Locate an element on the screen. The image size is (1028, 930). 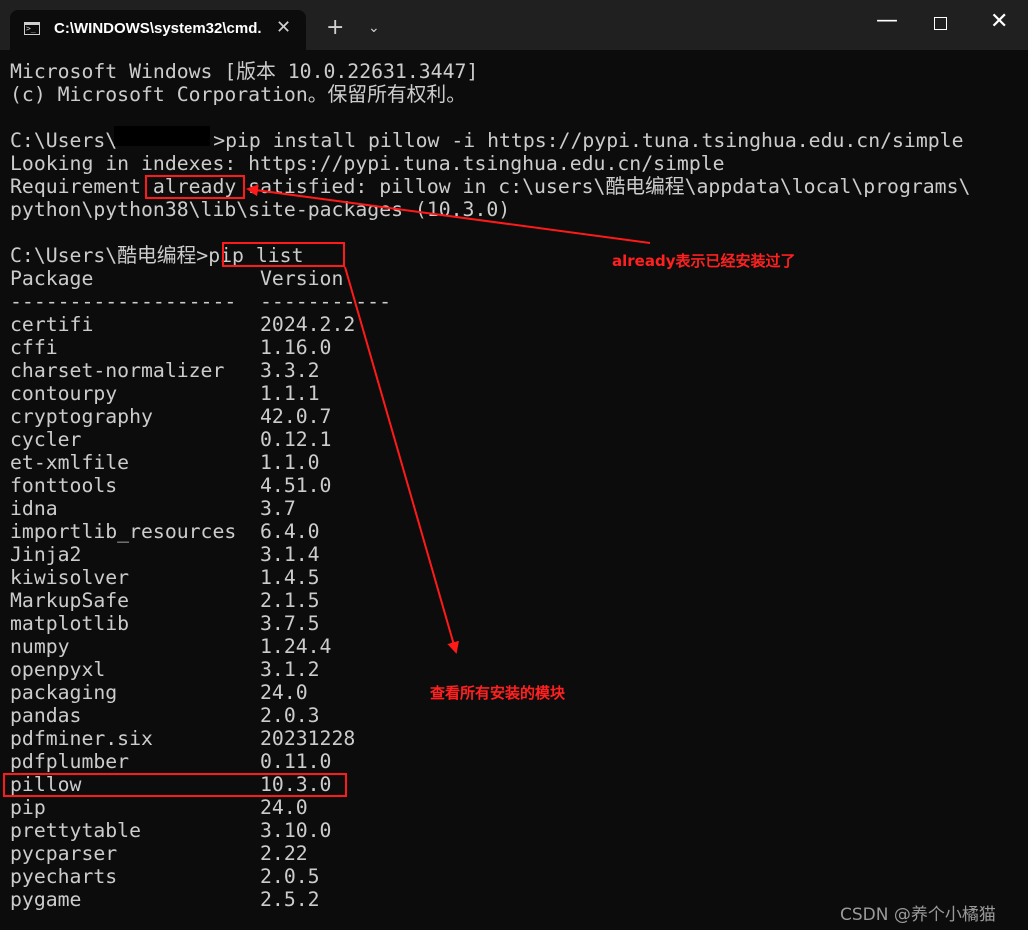
arrow-pip-list is located at coordinates (401, 460).